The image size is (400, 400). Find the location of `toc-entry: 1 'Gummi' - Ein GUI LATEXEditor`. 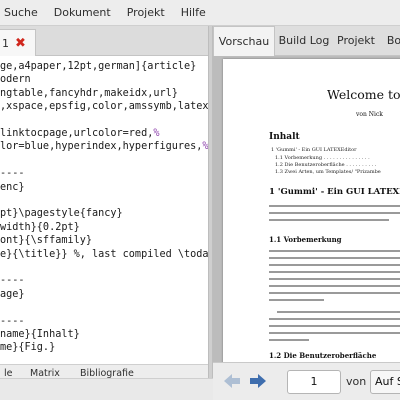

toc-entry: 1 'Gummi' - Ein GUI LATEXEditor is located at coordinates (314, 150).